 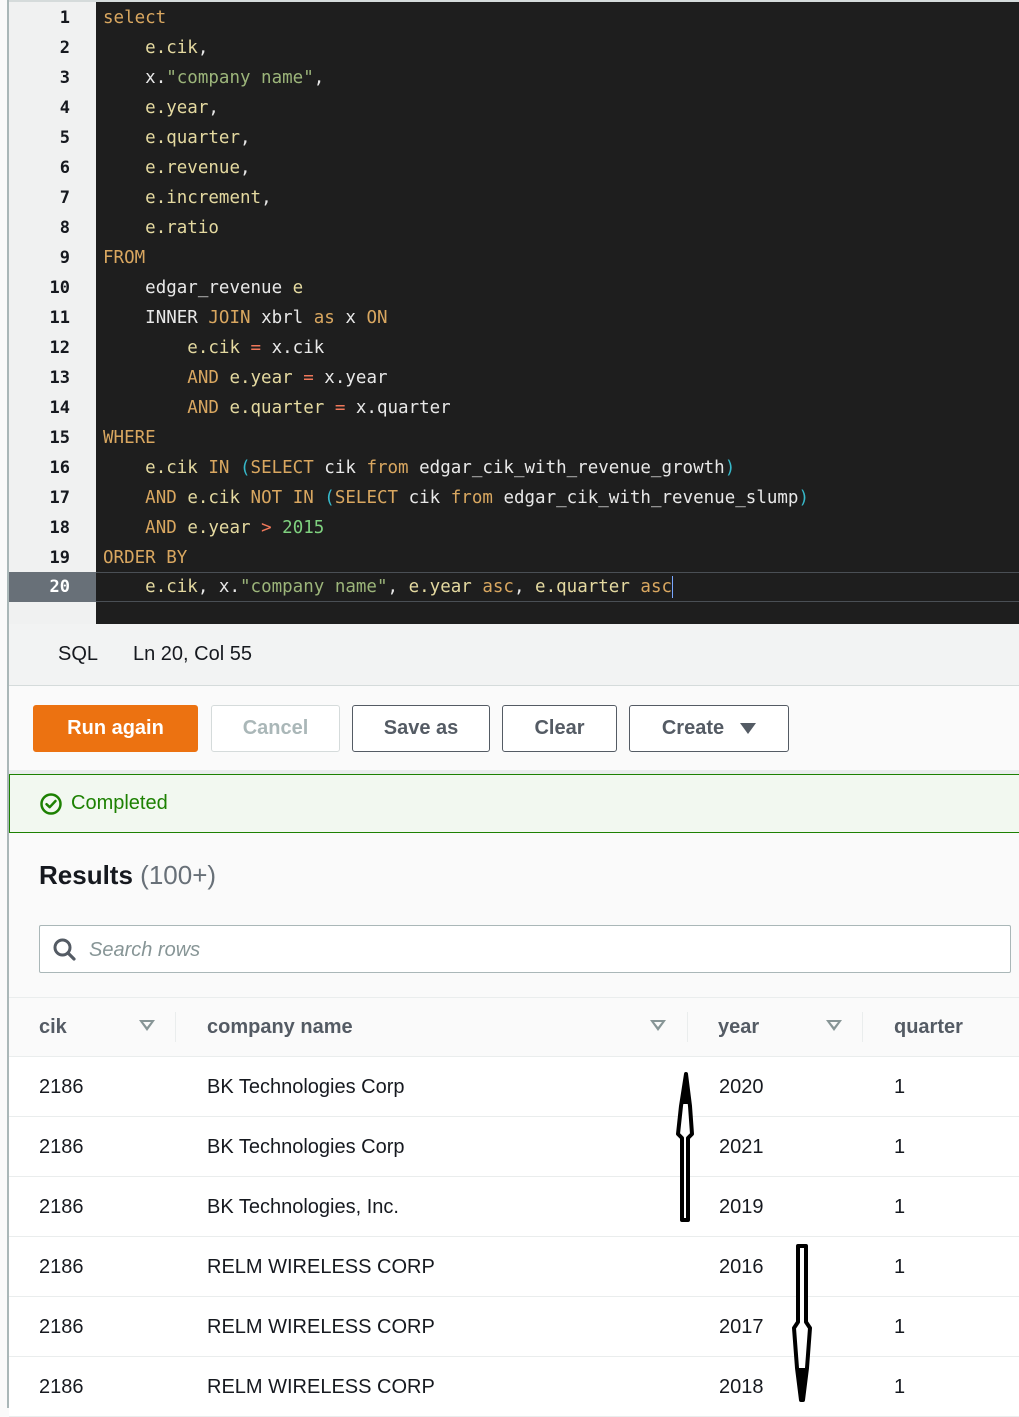 What do you see at coordinates (64, 168) in the screenshot?
I see `line-number: 6` at bounding box center [64, 168].